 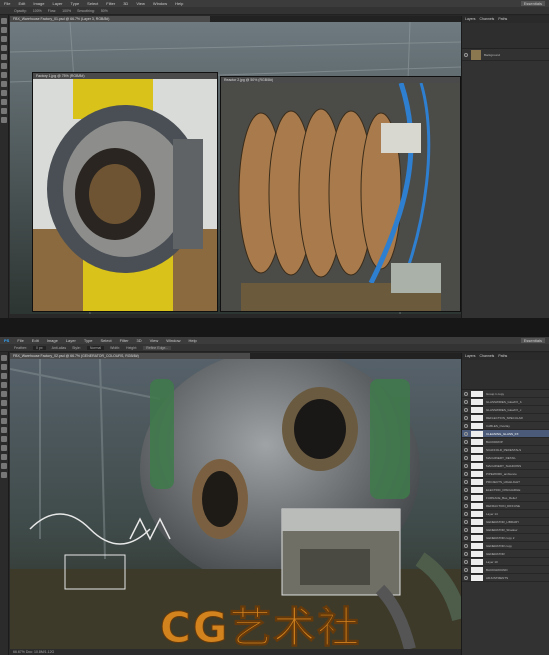 What do you see at coordinates (505, 450) in the screenshot?
I see `layer-row: SCAFFOLD_PEDESTALS` at bounding box center [505, 450].